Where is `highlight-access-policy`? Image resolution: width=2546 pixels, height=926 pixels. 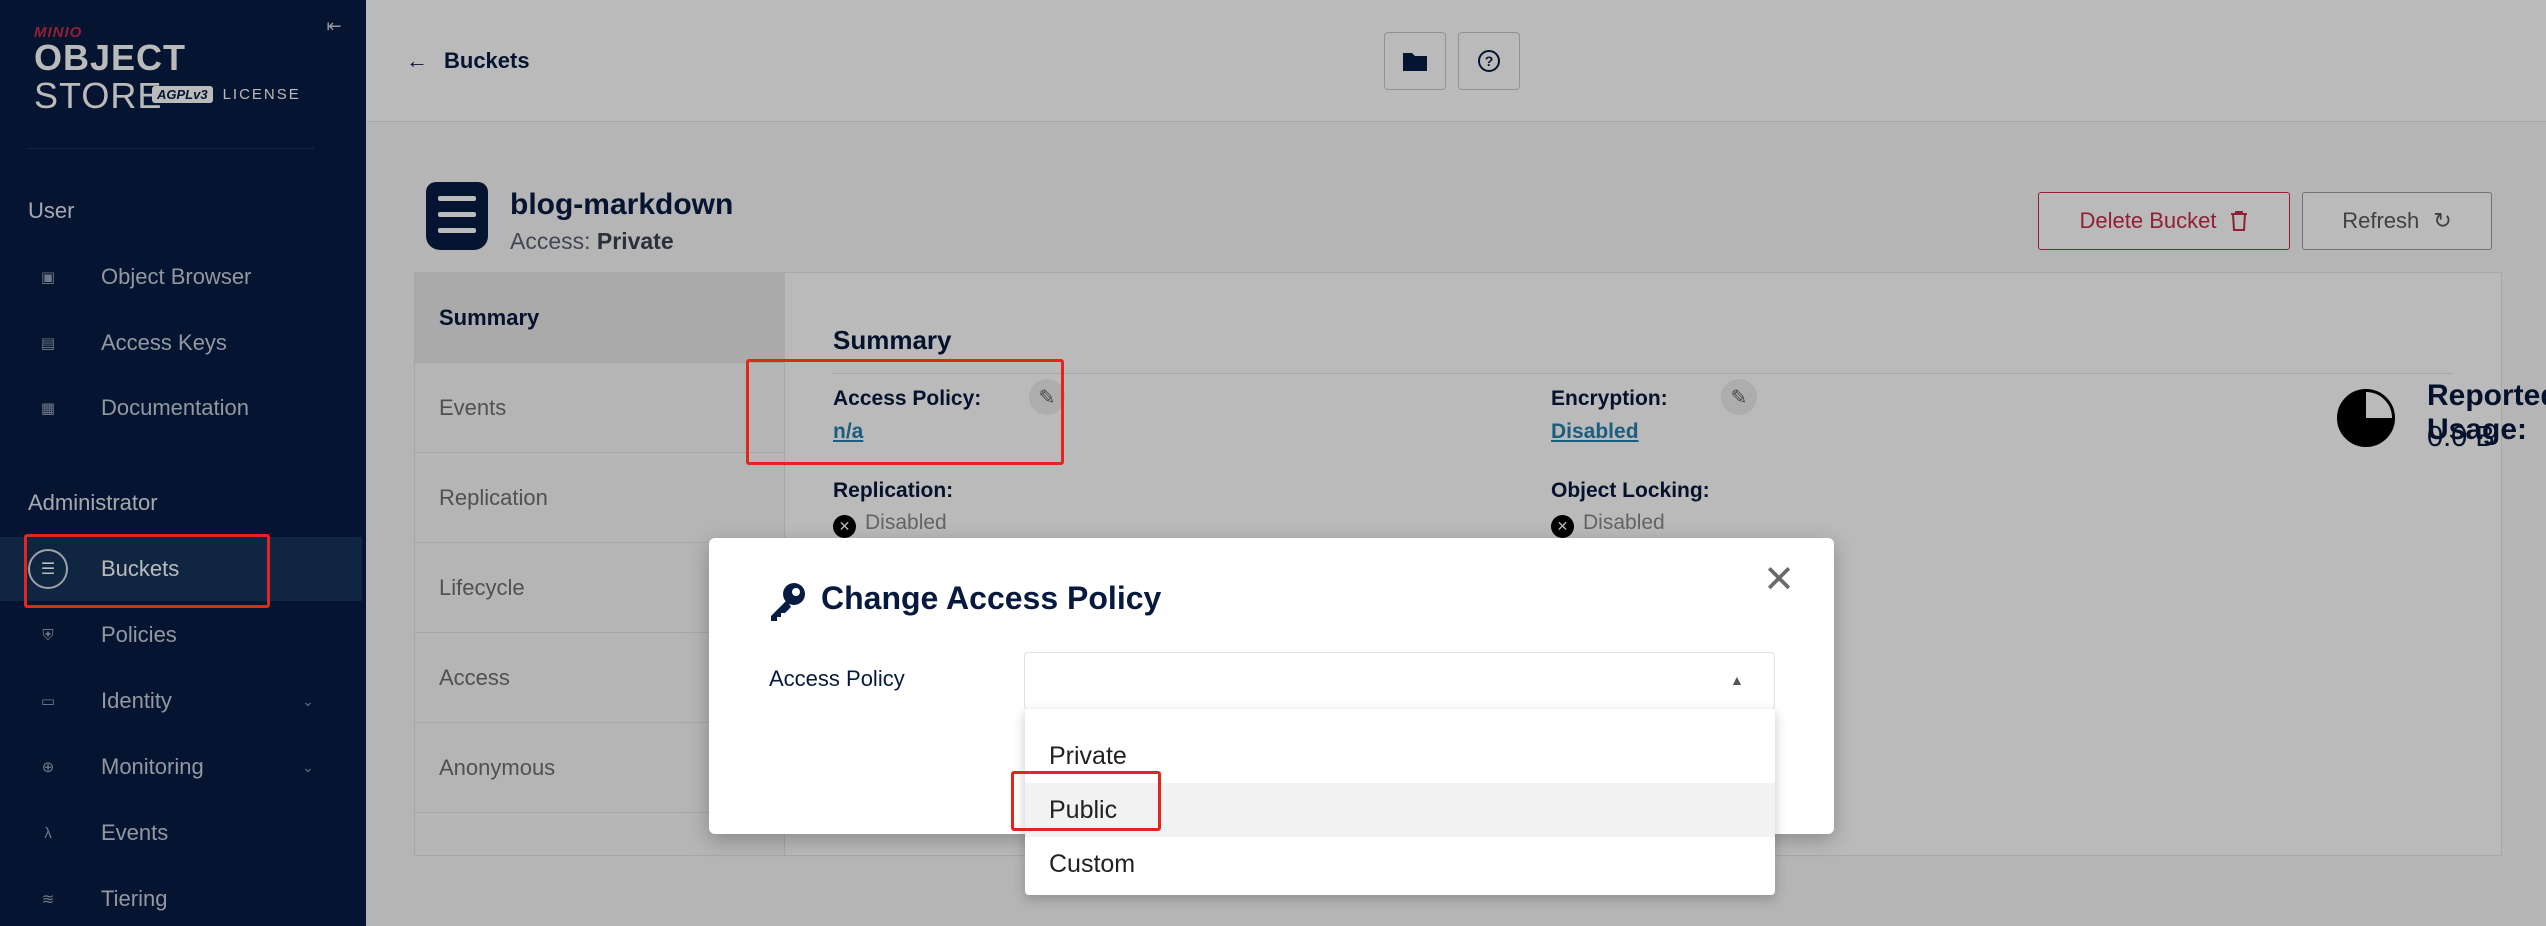 highlight-access-policy is located at coordinates (905, 412).